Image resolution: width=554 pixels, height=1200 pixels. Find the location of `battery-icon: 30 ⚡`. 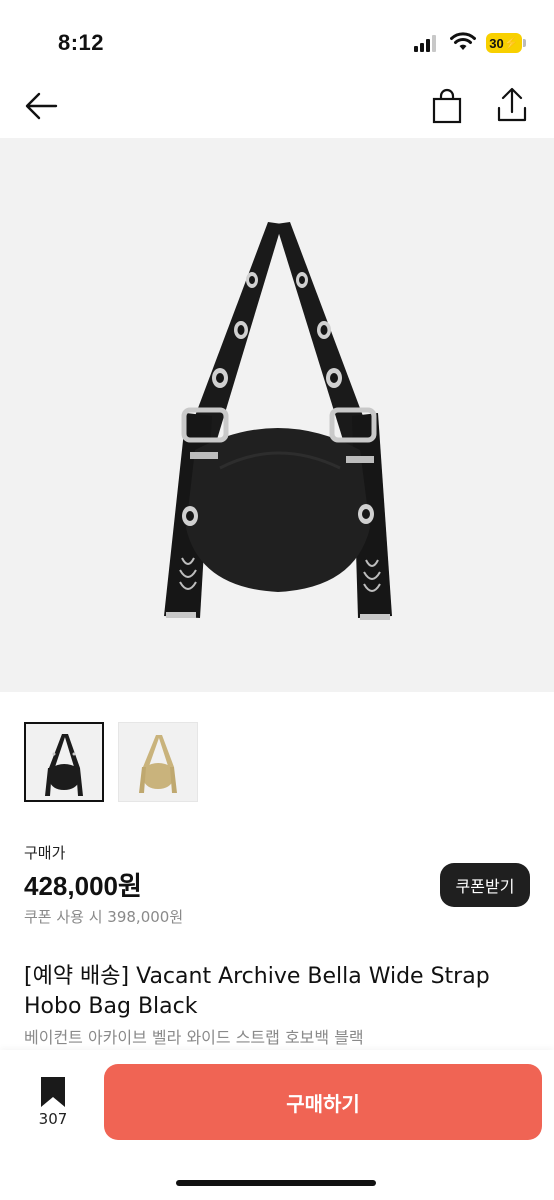

battery-icon: 30 ⚡ is located at coordinates (504, 43).